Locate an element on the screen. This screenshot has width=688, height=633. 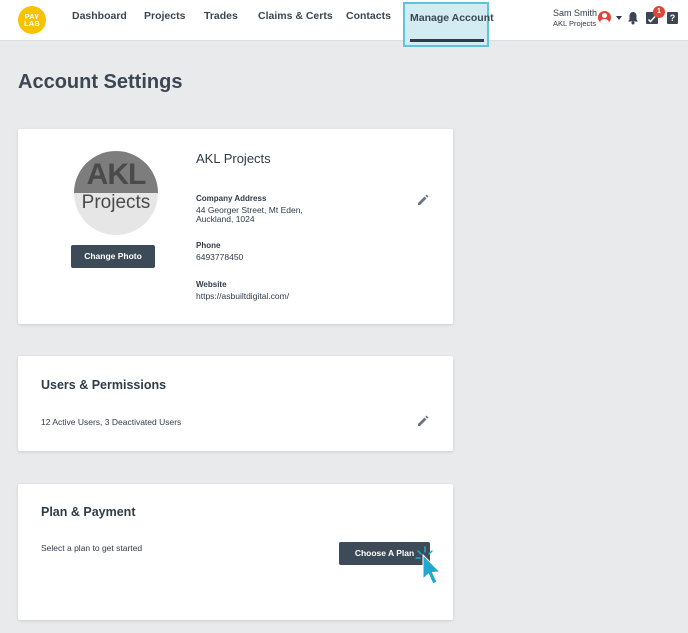
change-photo-button: Change Photo is located at coordinates (113, 256).